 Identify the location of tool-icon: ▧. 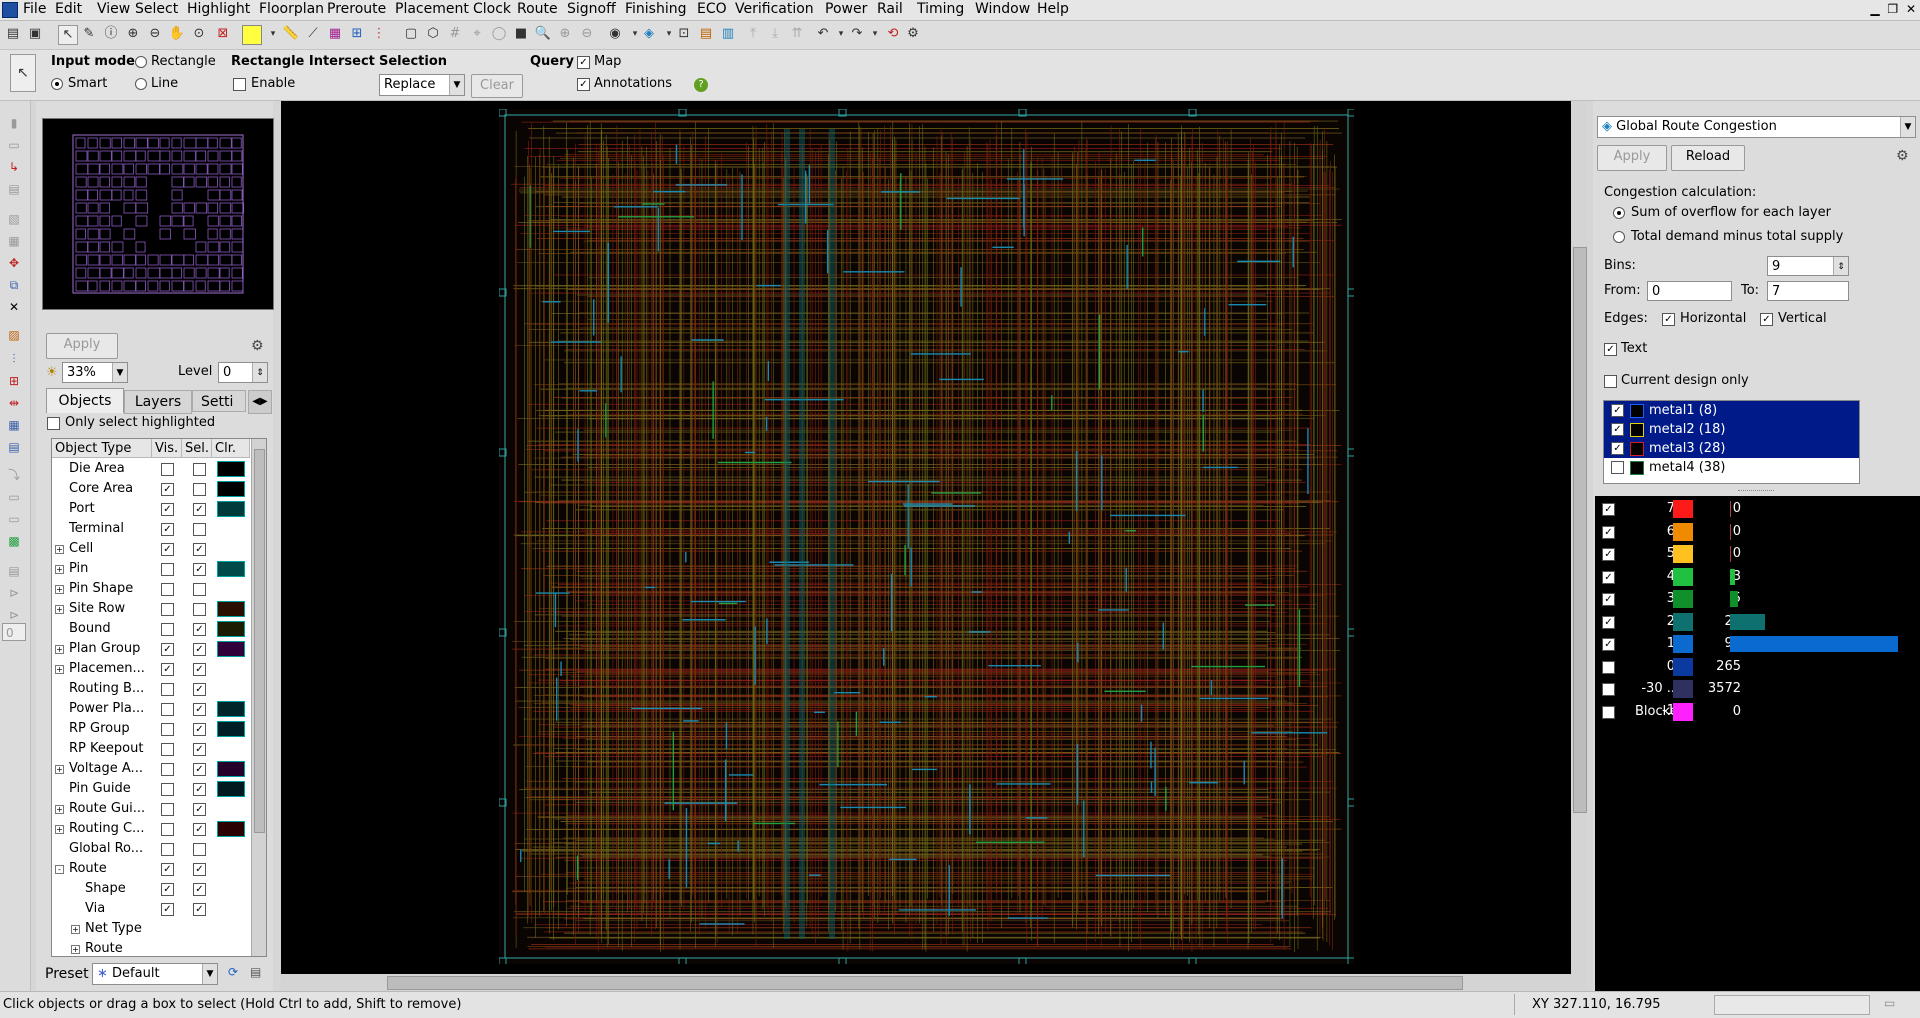
(14, 219).